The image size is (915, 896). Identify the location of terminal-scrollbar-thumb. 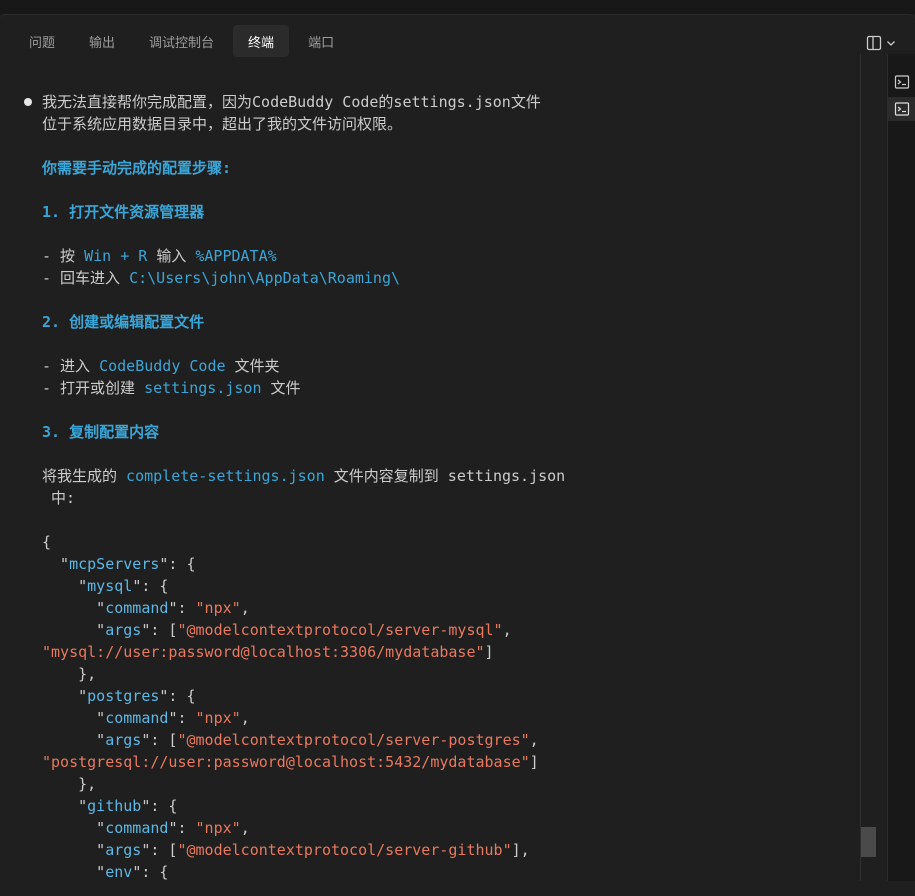
(868, 842).